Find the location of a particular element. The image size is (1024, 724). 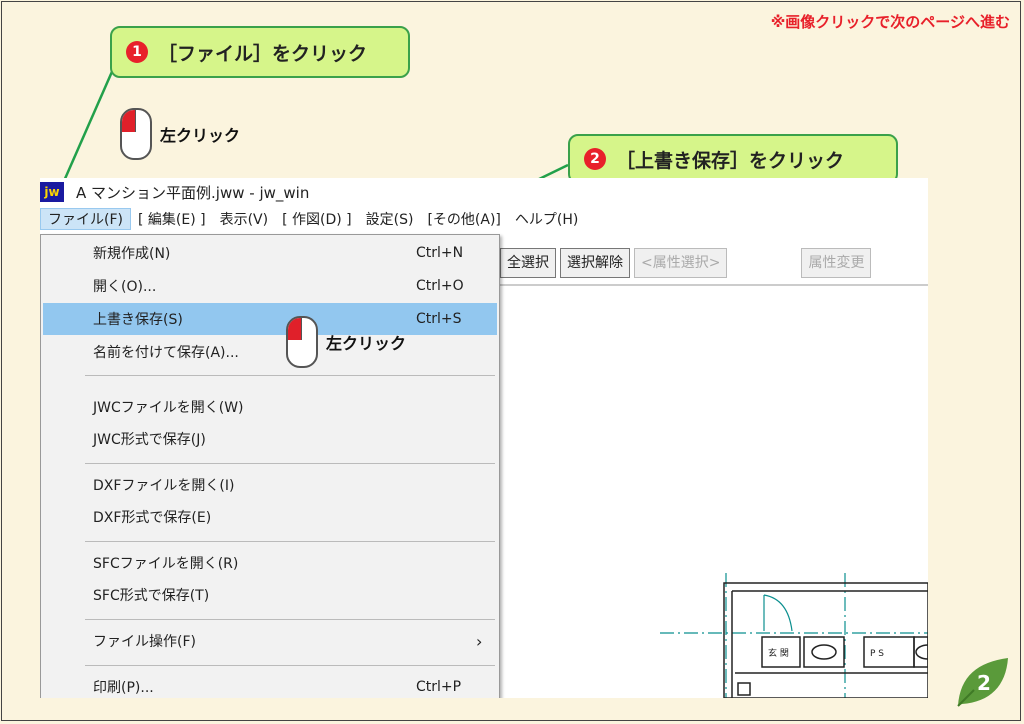

callout-step1: 1 ［ファイル］をクリック is located at coordinates (260, 52).